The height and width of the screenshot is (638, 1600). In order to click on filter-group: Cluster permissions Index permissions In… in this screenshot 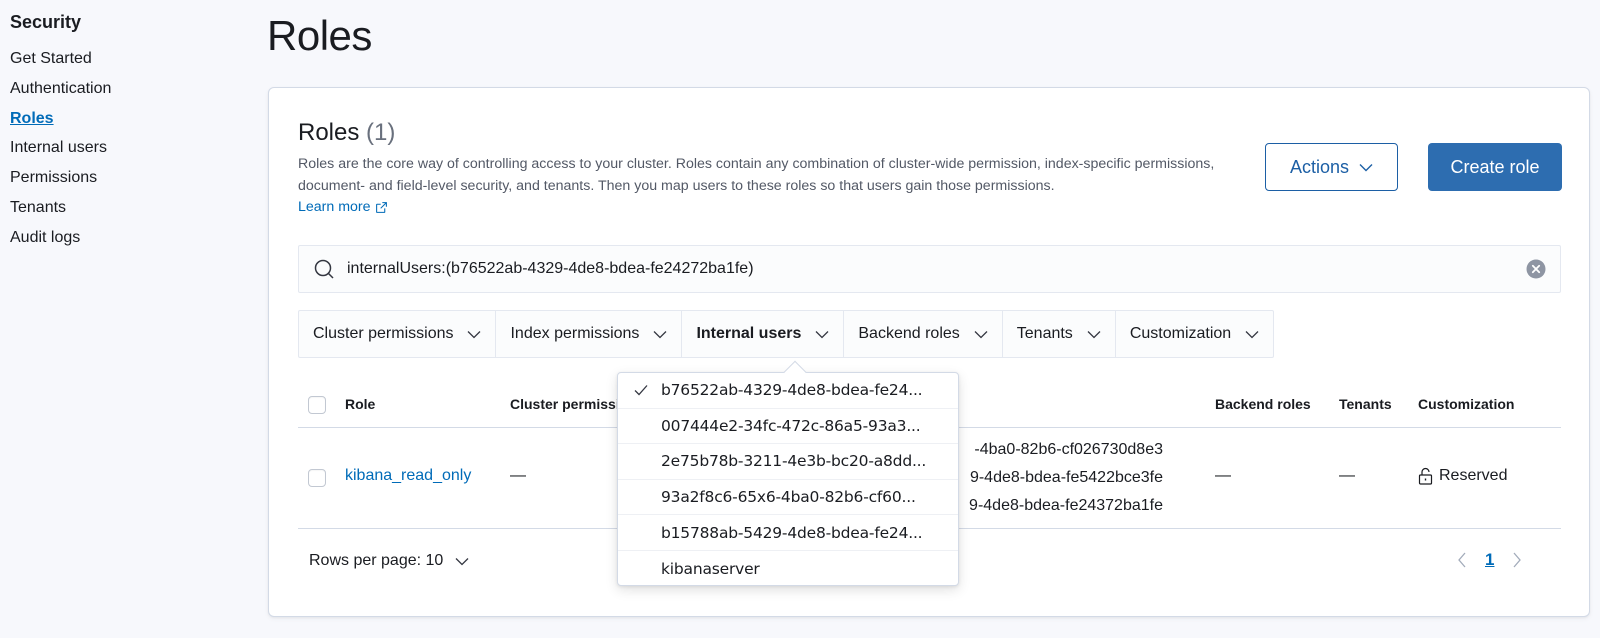, I will do `click(786, 334)`.